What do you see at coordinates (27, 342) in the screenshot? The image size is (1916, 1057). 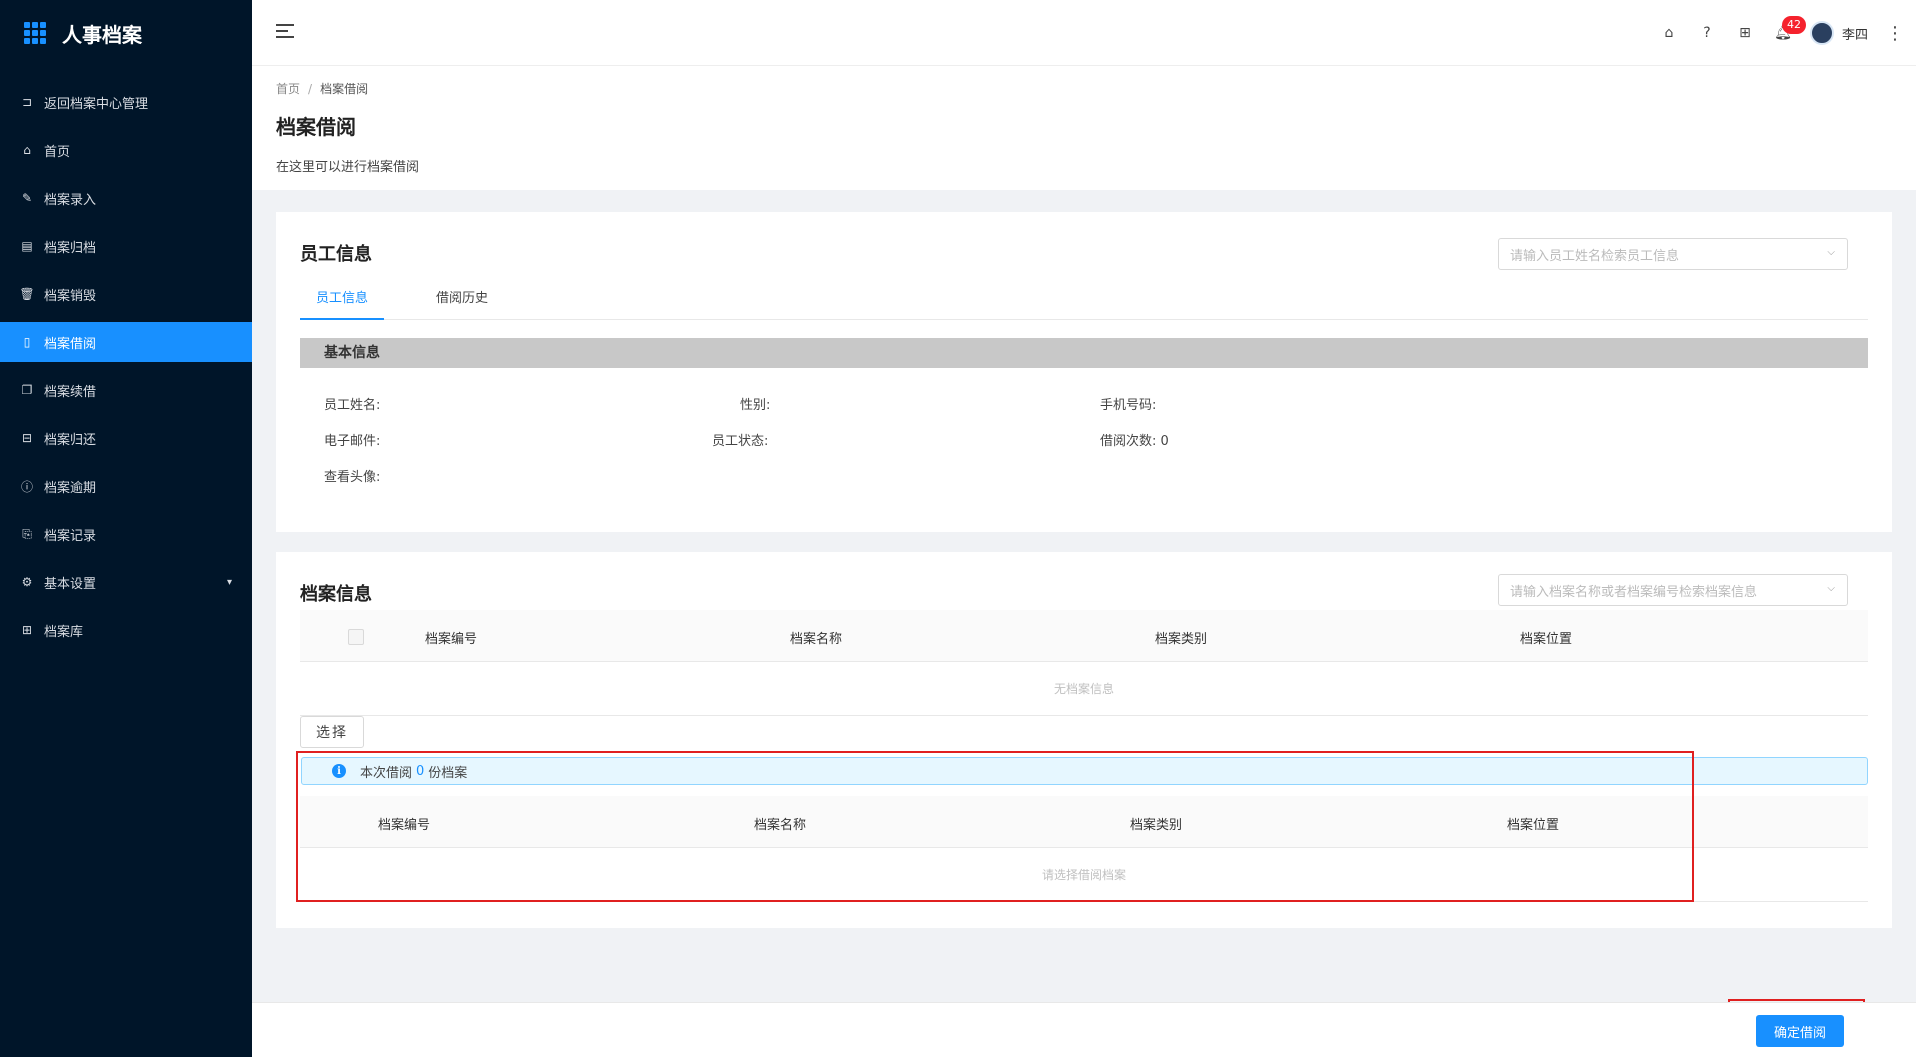 I see `file-icon: ▯` at bounding box center [27, 342].